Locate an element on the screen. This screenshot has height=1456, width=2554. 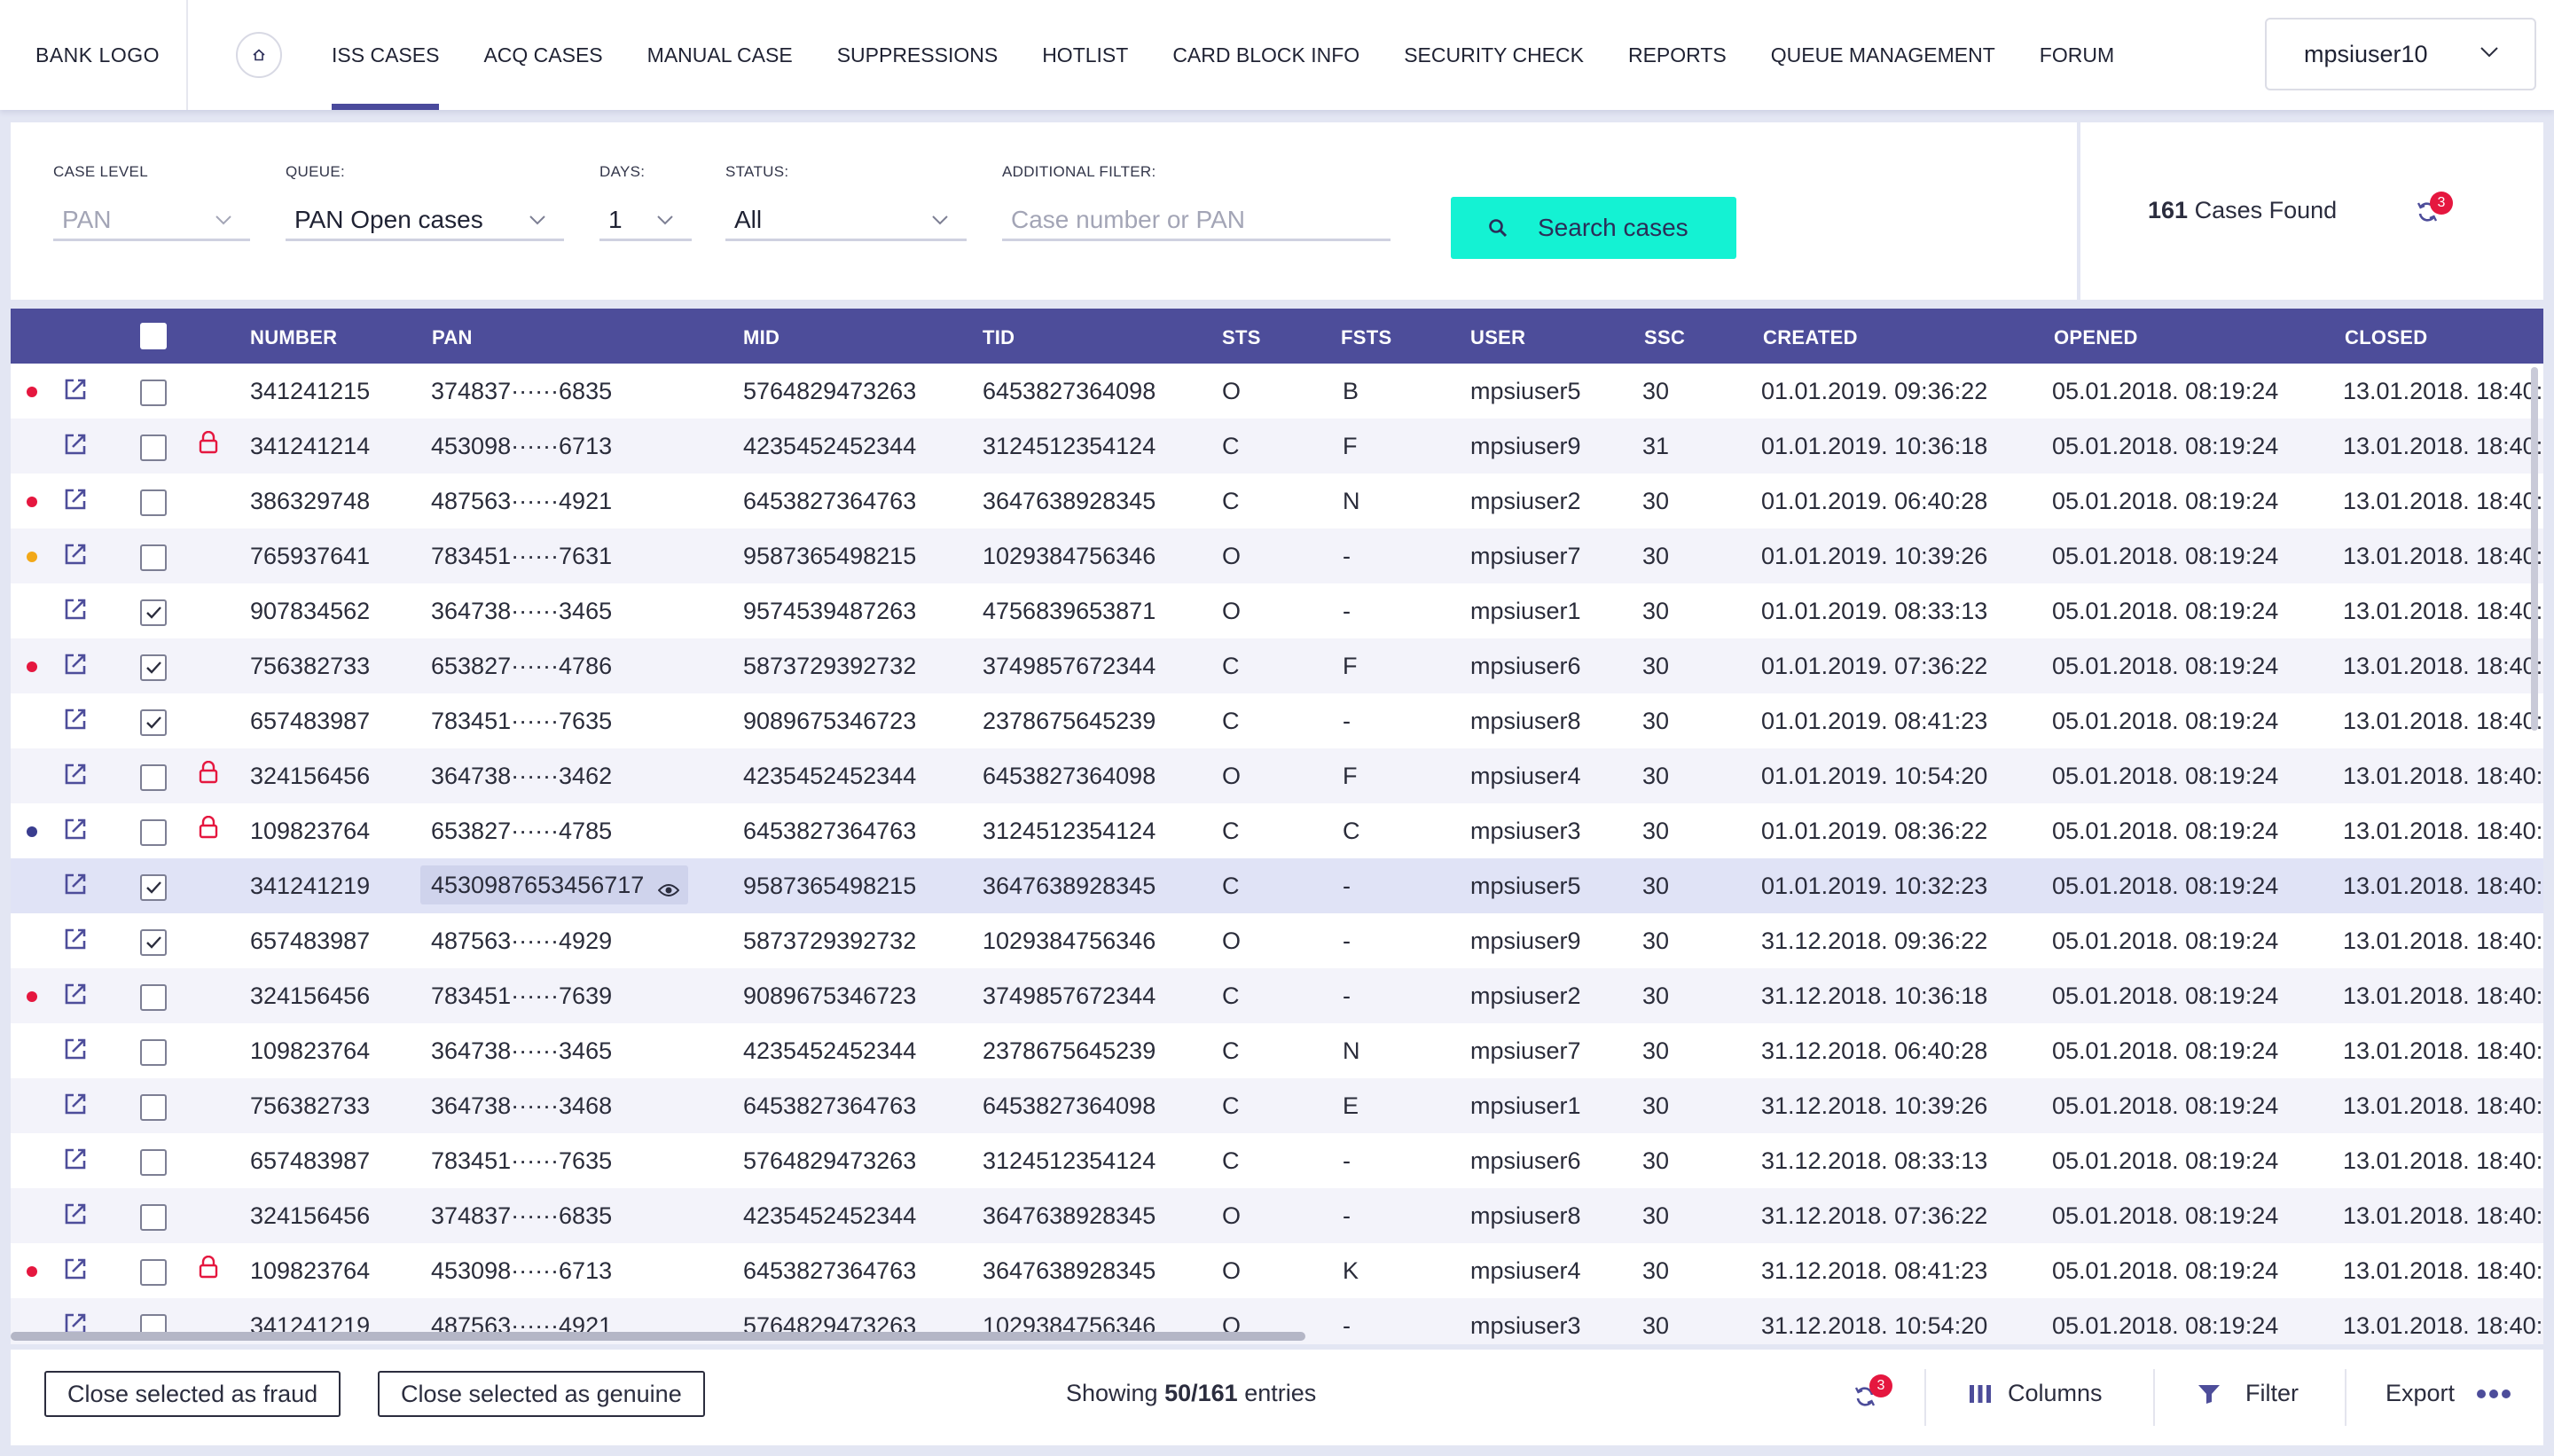
col-created: CREATED is located at coordinates (1810, 337).